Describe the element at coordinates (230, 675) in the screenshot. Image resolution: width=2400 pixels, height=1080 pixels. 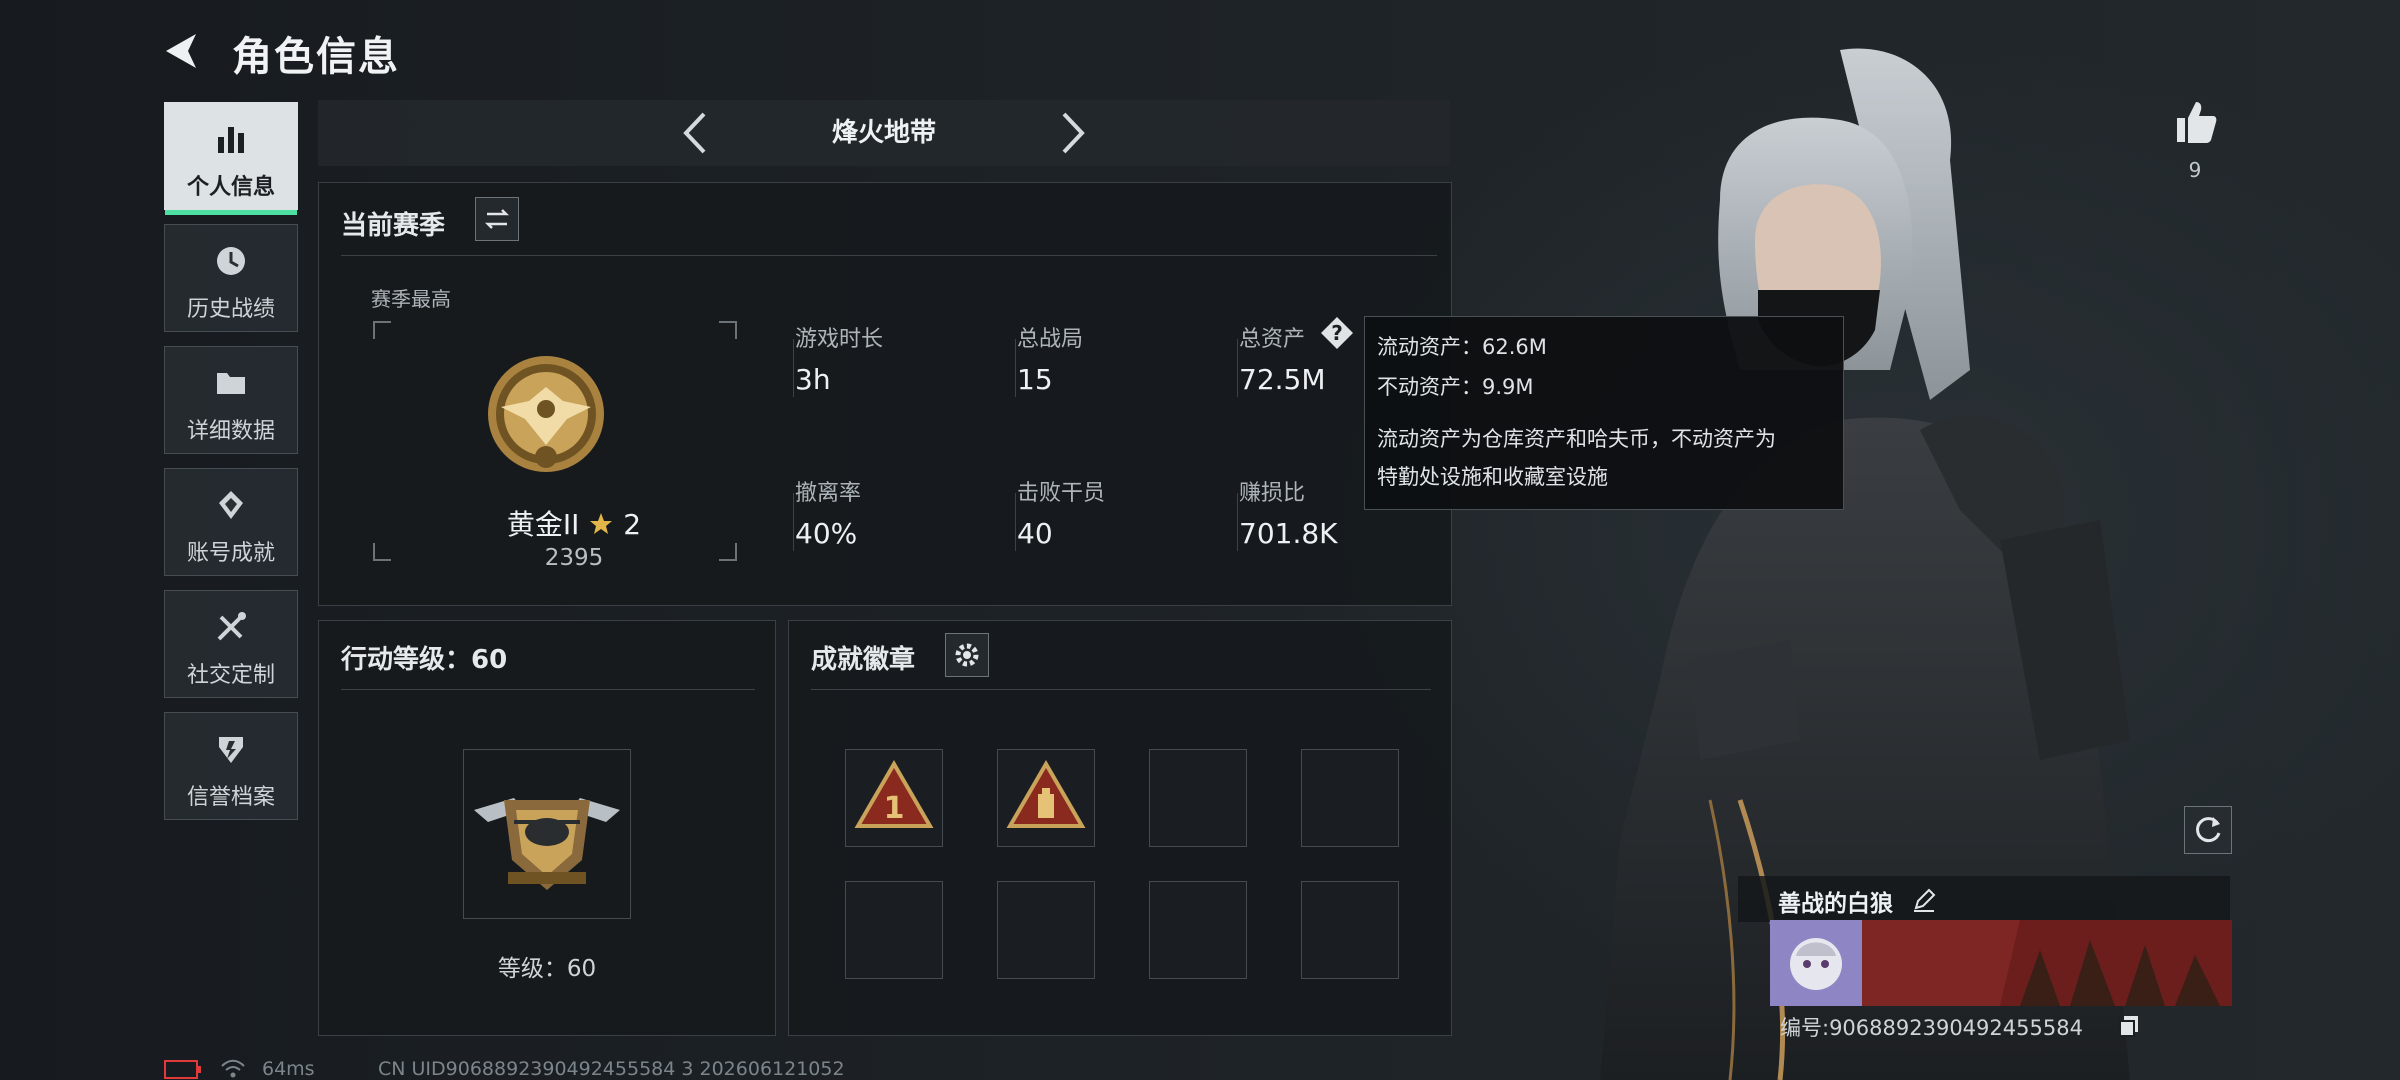
I see `nav-label: 社交定制` at that location.